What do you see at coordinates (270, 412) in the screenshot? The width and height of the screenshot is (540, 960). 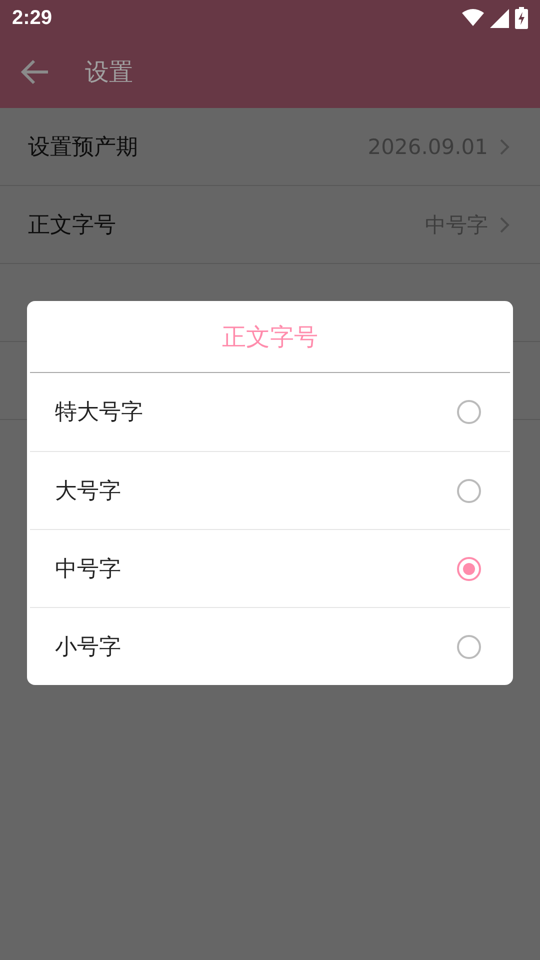 I see `font-size-option: 特大号字` at bounding box center [270, 412].